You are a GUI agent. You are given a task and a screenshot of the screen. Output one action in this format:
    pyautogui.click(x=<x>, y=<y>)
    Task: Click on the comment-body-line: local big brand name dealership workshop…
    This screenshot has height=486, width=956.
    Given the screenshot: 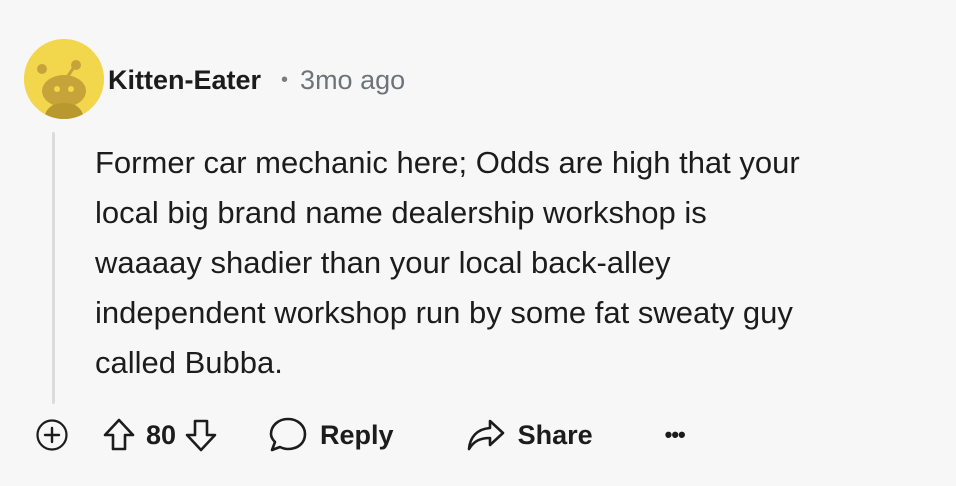 What is the action you would take?
    pyautogui.click(x=401, y=212)
    